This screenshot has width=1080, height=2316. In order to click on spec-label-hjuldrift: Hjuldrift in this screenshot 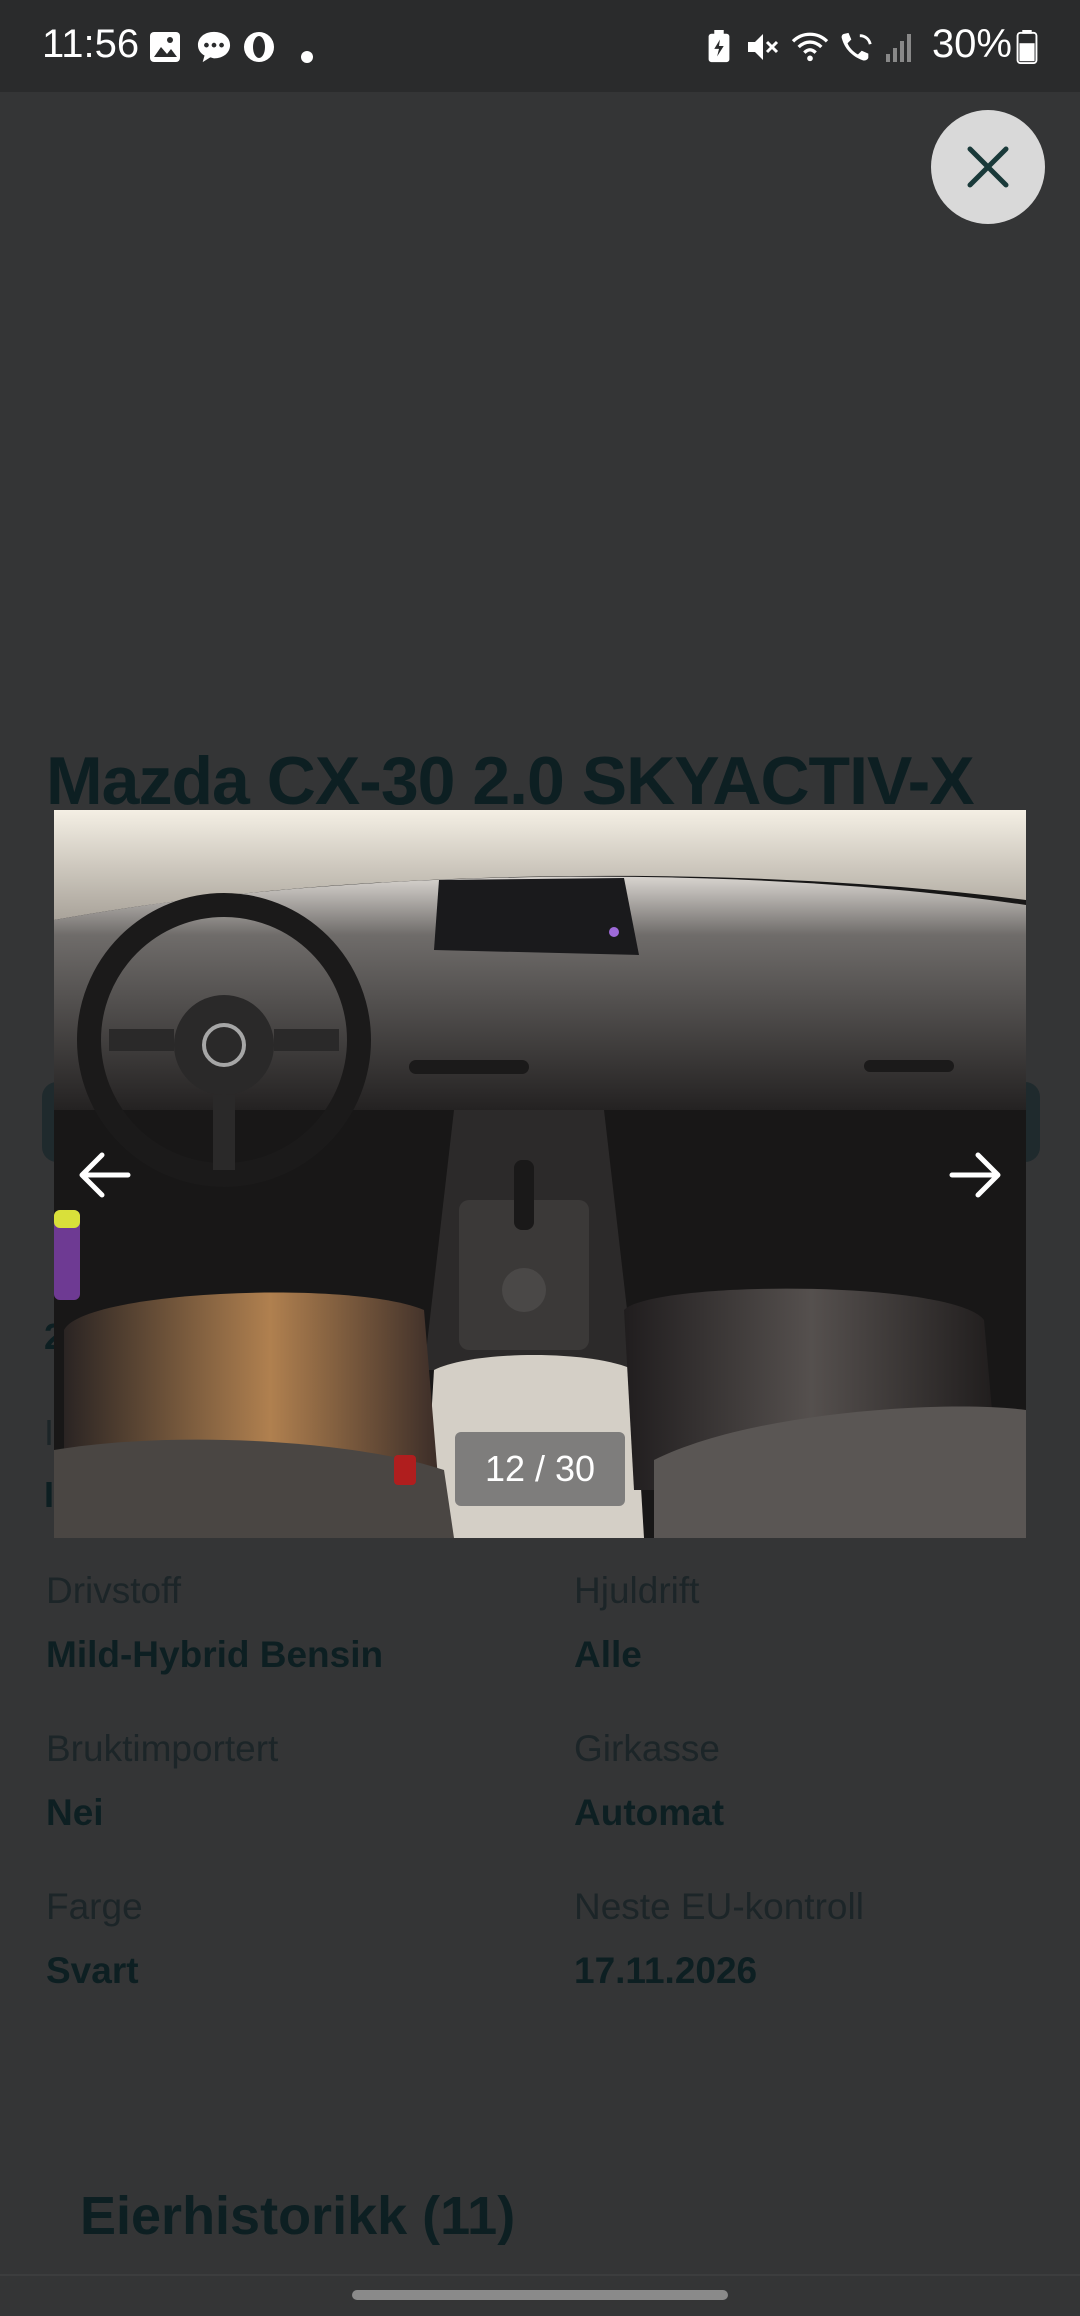, I will do `click(637, 1590)`.